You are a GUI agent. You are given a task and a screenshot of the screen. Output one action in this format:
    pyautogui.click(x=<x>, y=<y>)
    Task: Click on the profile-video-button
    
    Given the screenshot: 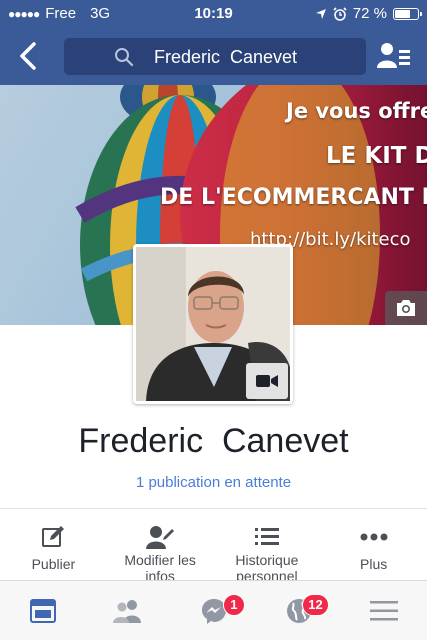 What is the action you would take?
    pyautogui.click(x=267, y=381)
    